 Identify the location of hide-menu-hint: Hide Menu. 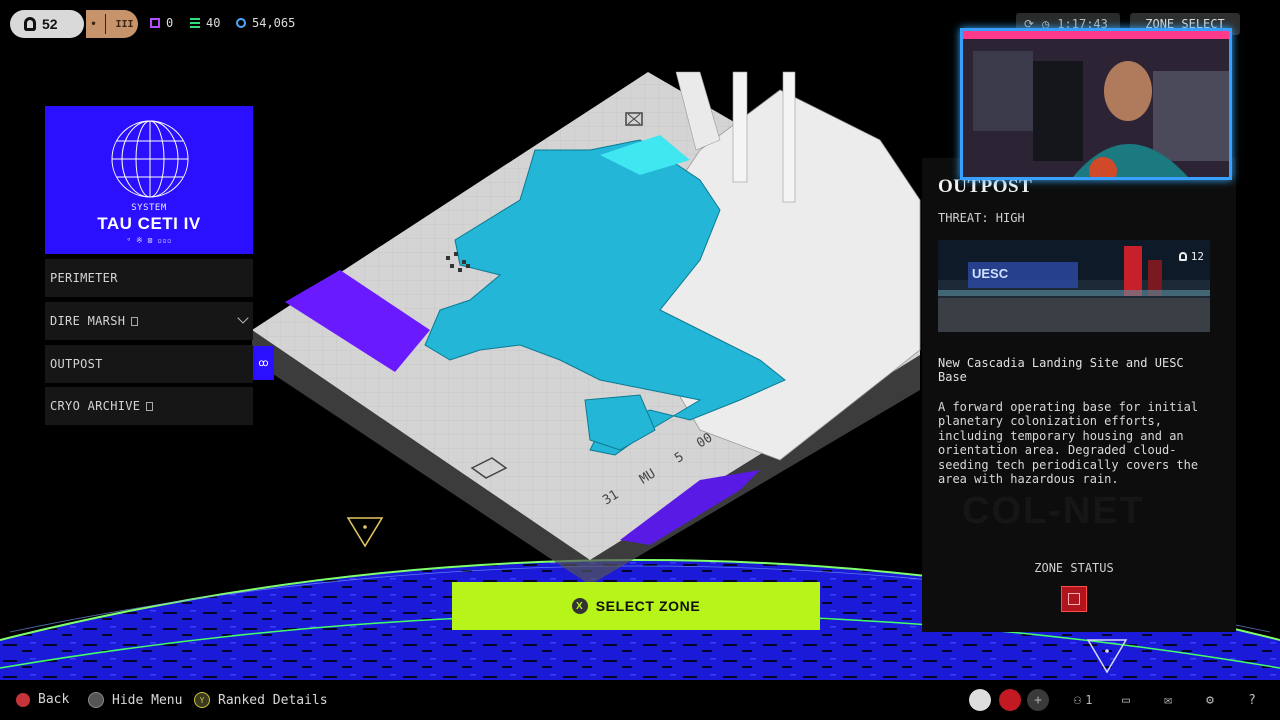
(135, 700).